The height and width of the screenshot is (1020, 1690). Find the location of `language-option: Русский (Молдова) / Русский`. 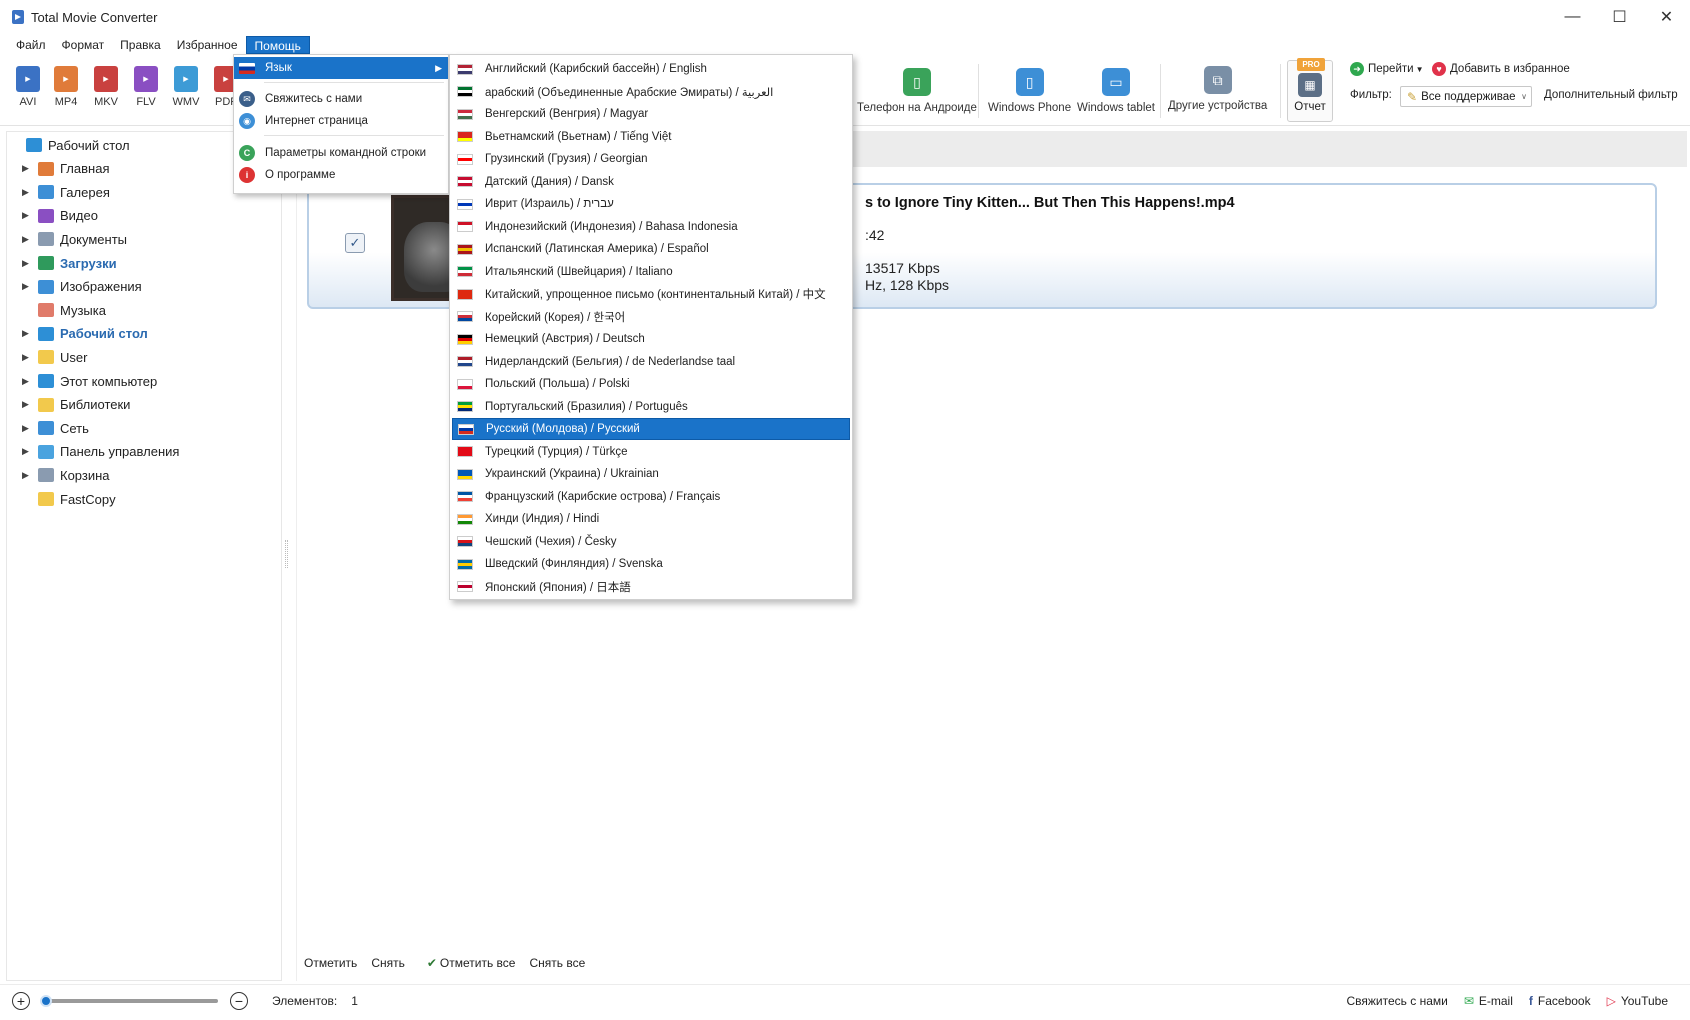

language-option: Русский (Молдова) / Русский is located at coordinates (651, 429).